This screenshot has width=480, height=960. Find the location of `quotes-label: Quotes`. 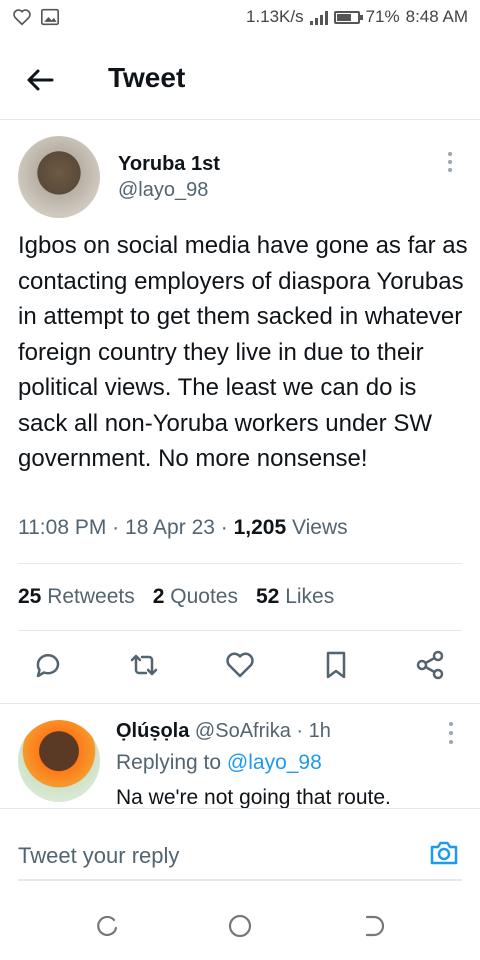

quotes-label: Quotes is located at coordinates (204, 596).